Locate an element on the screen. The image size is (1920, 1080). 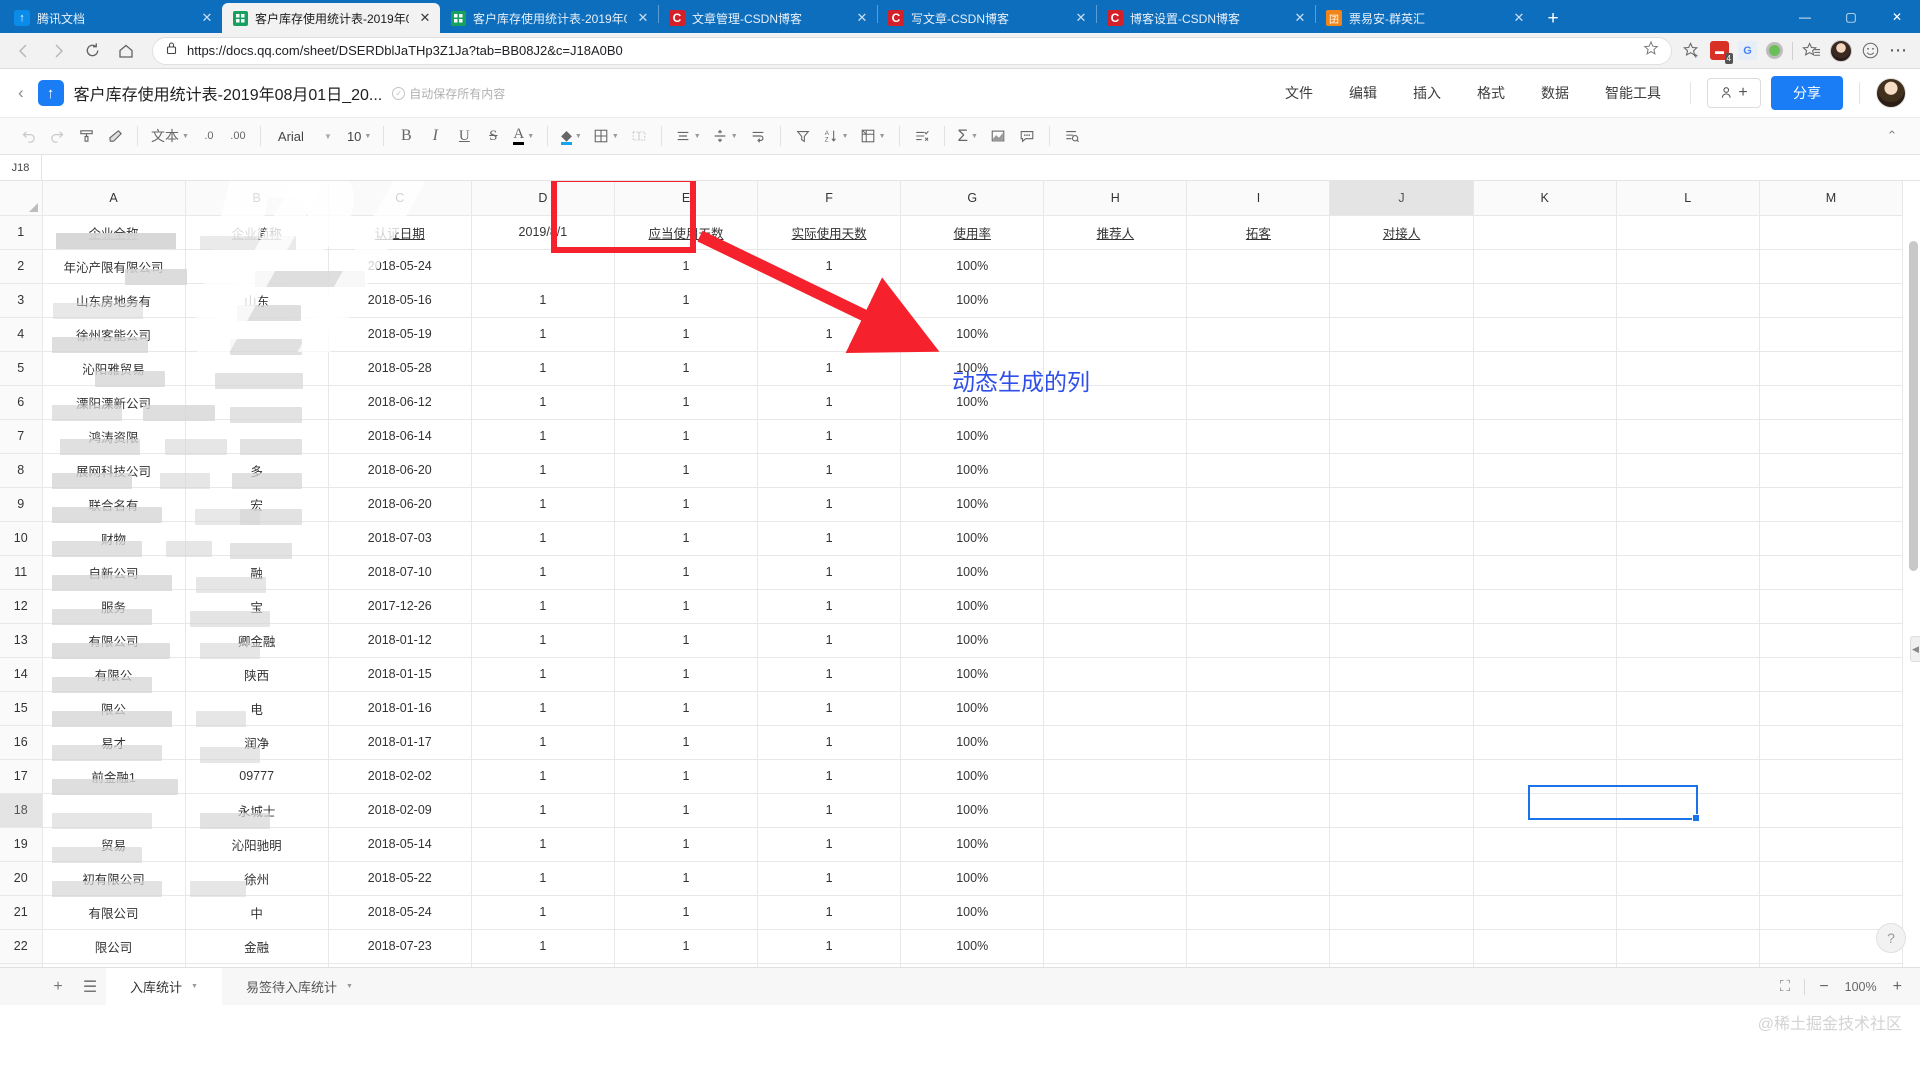
bookmark-star-icon is located at coordinates (1651, 50).